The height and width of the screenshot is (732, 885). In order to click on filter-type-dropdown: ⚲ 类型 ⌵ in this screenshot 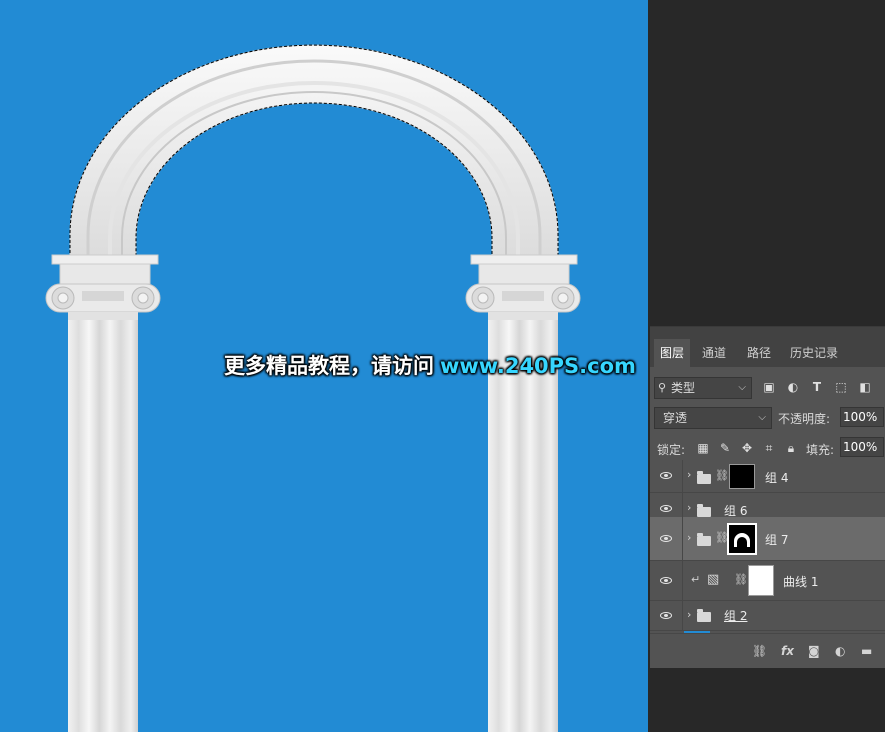, I will do `click(703, 388)`.